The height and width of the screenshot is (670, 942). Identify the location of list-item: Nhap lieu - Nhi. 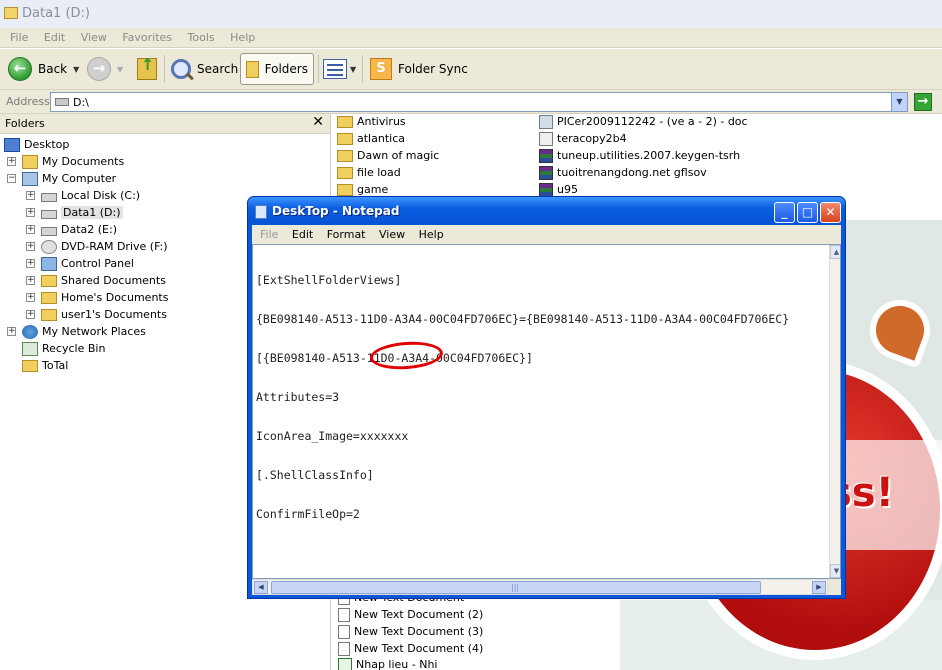
(388, 663).